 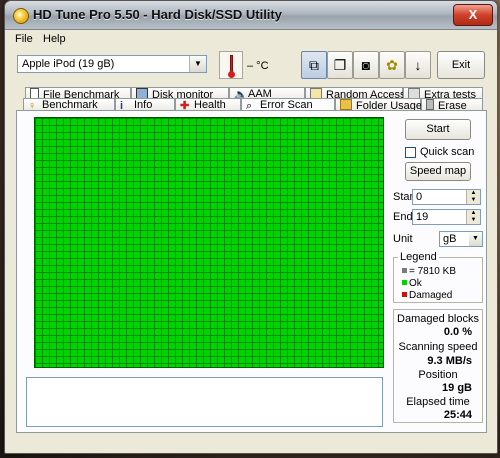 I want to click on hdtune-app-icon, so click(x=21, y=16).